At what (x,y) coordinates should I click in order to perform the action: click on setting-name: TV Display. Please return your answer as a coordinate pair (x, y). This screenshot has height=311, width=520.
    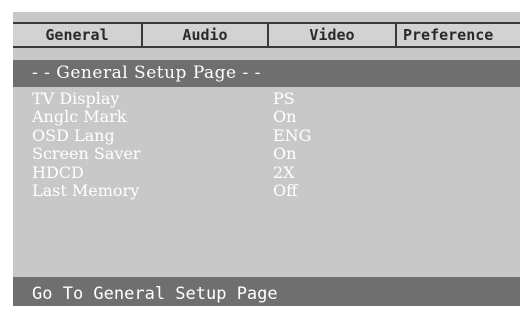
    Looking at the image, I should click on (76, 98).